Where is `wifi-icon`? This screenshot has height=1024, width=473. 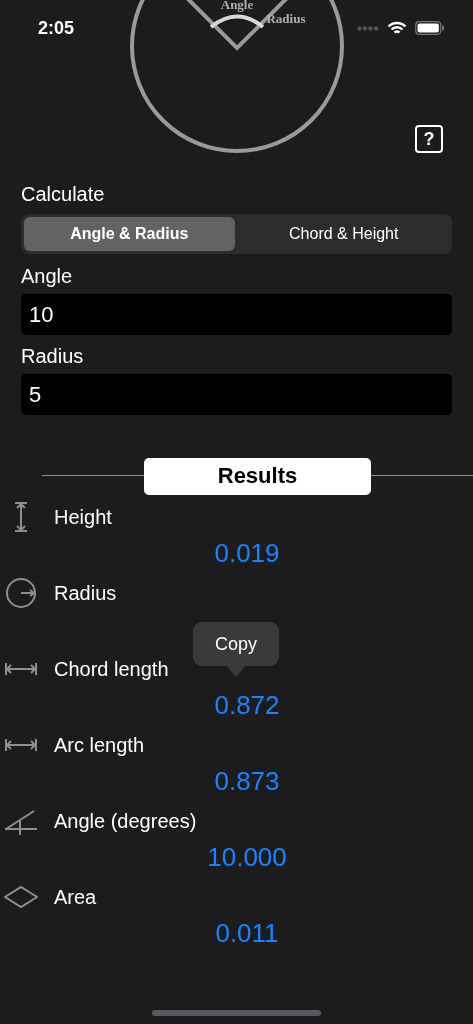 wifi-icon is located at coordinates (397, 28).